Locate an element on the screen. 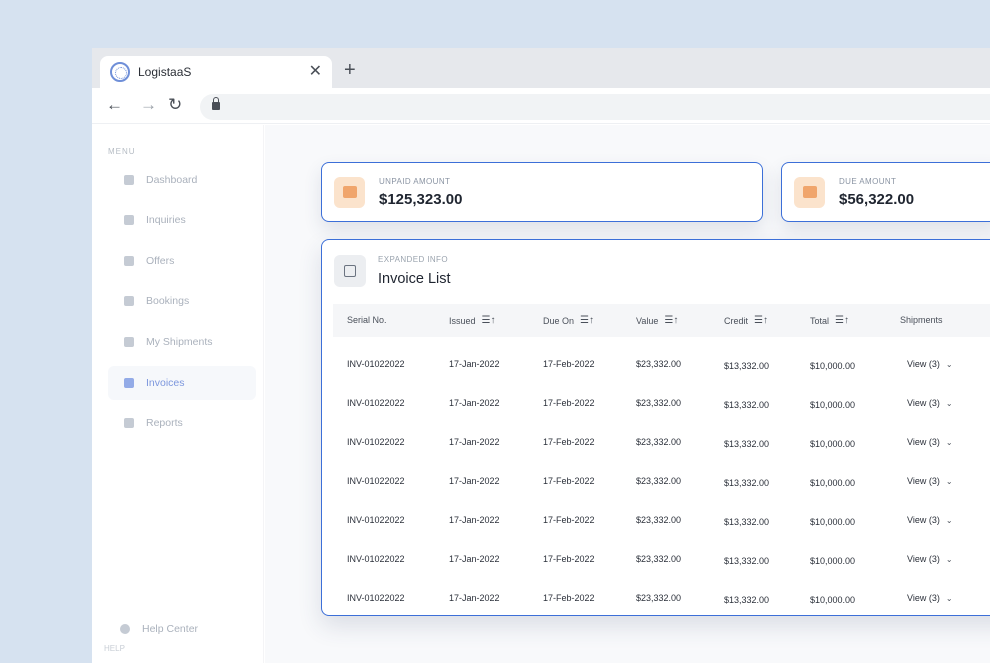 This screenshot has height=663, width=990. sidebar-item-label: Inquiries is located at coordinates (166, 220).